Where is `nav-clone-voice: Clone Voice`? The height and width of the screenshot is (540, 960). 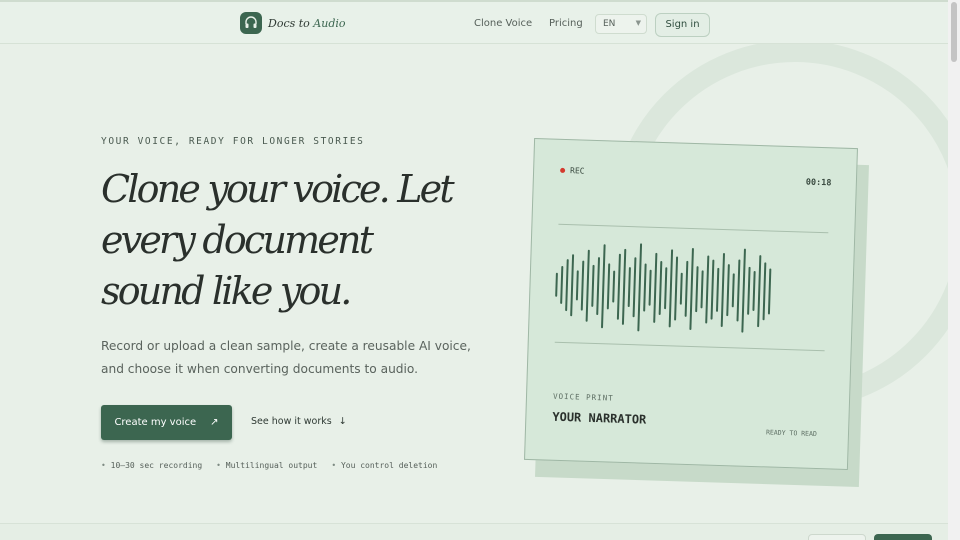
nav-clone-voice: Clone Voice is located at coordinates (503, 23).